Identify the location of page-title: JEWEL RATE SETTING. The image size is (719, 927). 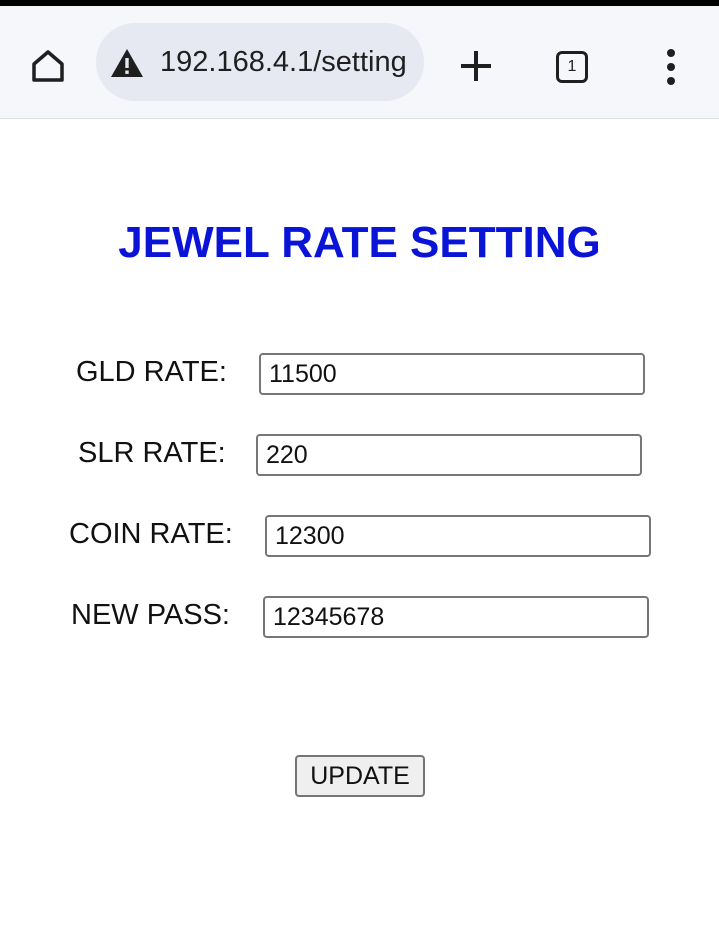
(359, 242).